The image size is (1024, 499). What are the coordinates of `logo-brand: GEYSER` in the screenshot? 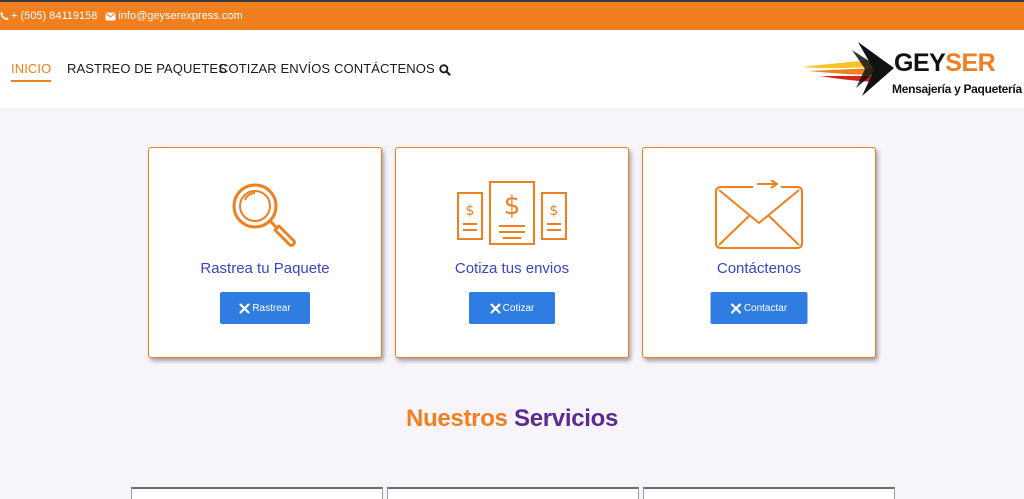 It's located at (945, 63).